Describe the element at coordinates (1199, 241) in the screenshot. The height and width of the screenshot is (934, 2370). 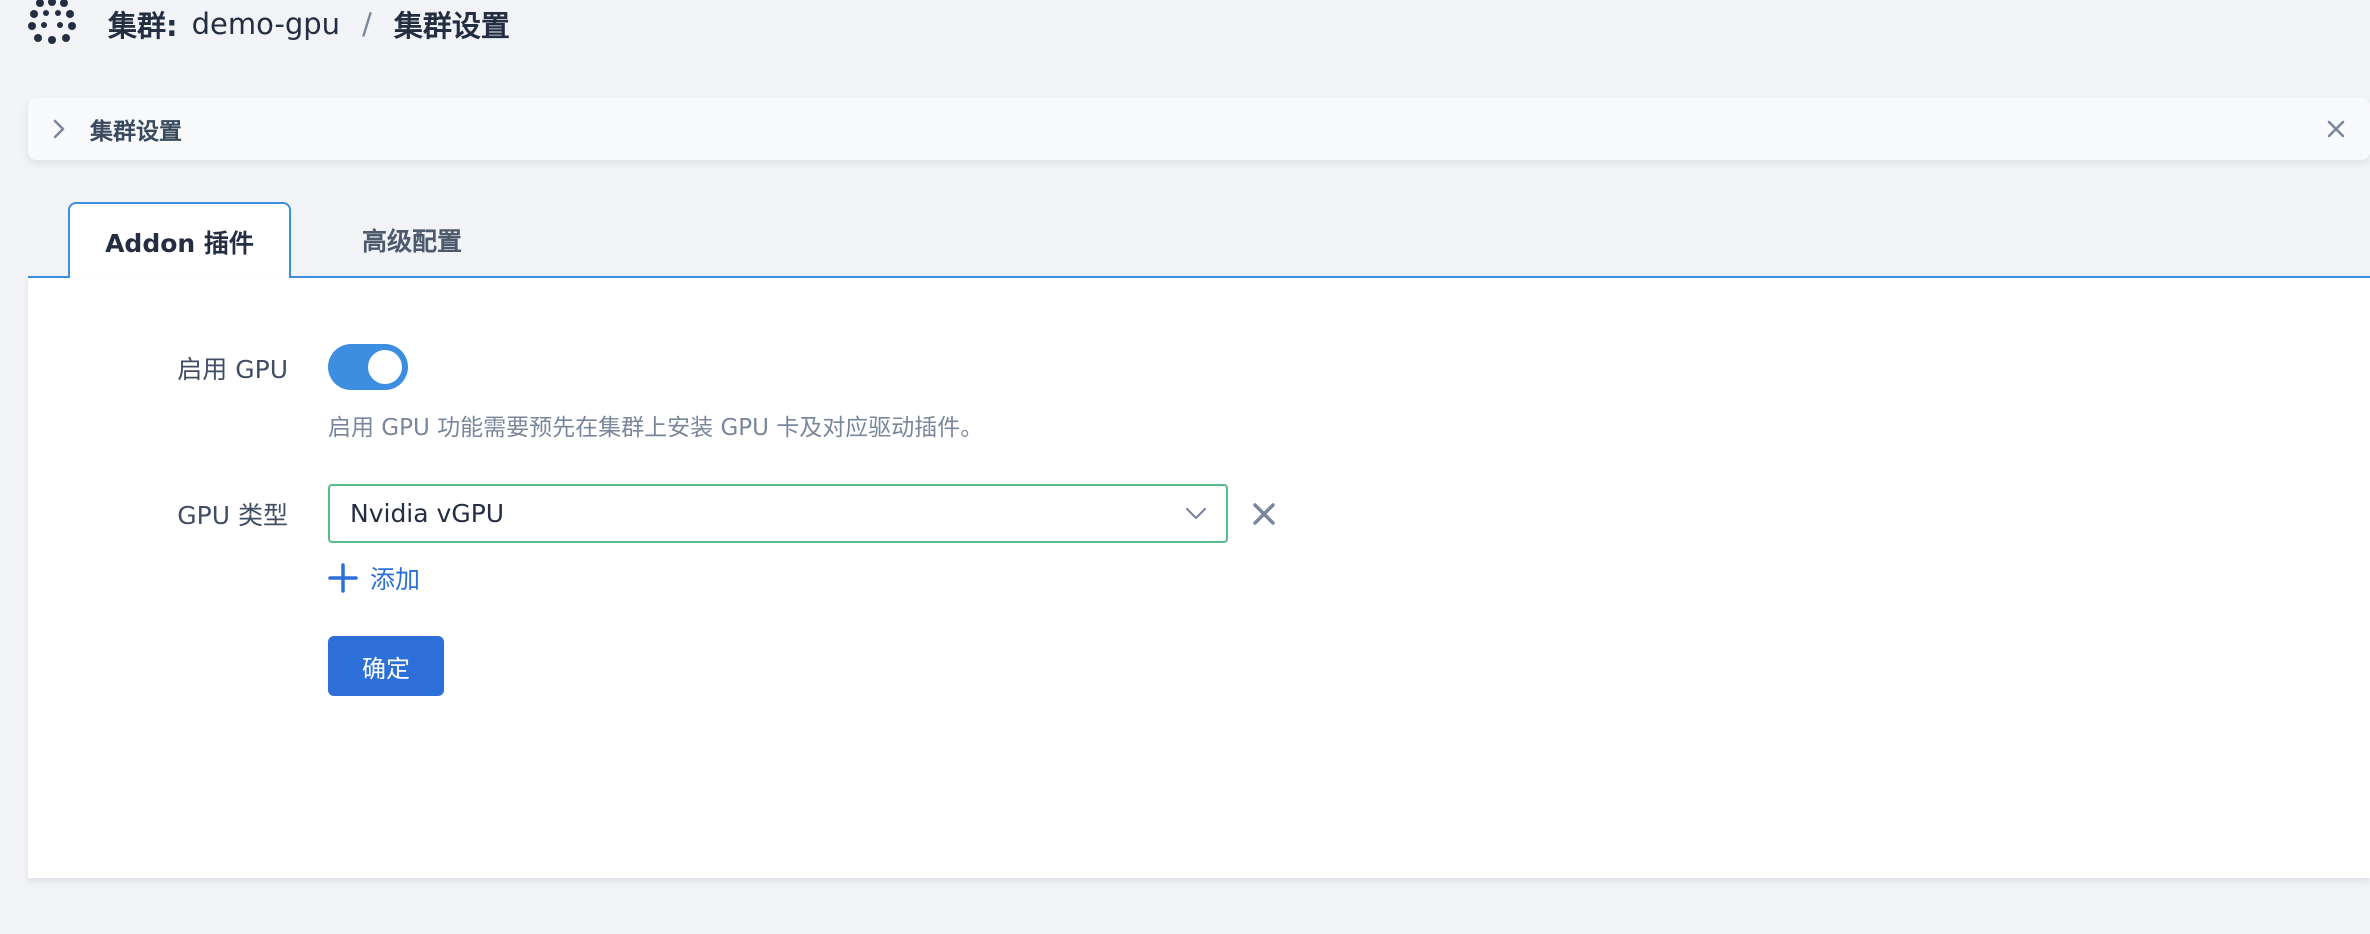
I see `settings-tabs: Addon 插件 高级配置` at that location.